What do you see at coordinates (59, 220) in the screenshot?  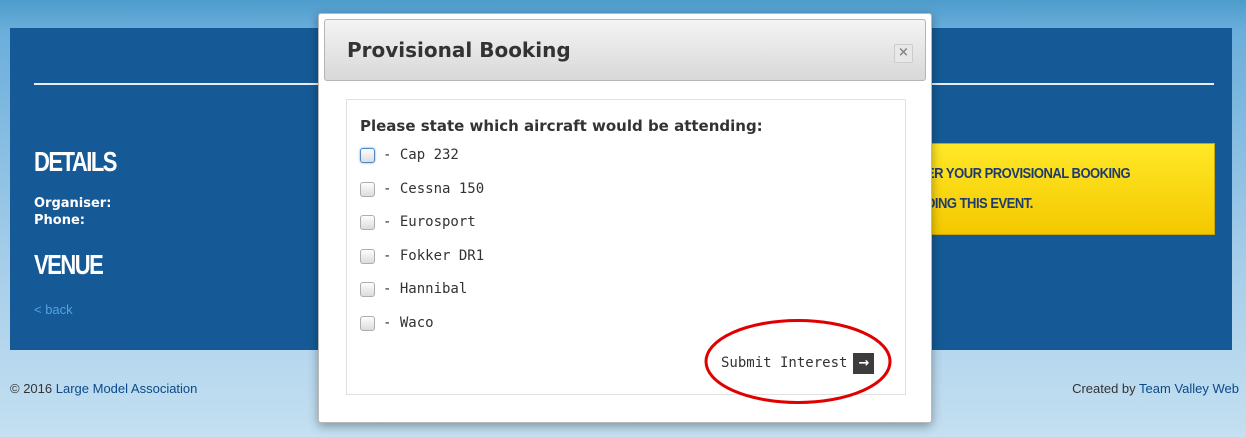 I see `phone-label: Phone:` at bounding box center [59, 220].